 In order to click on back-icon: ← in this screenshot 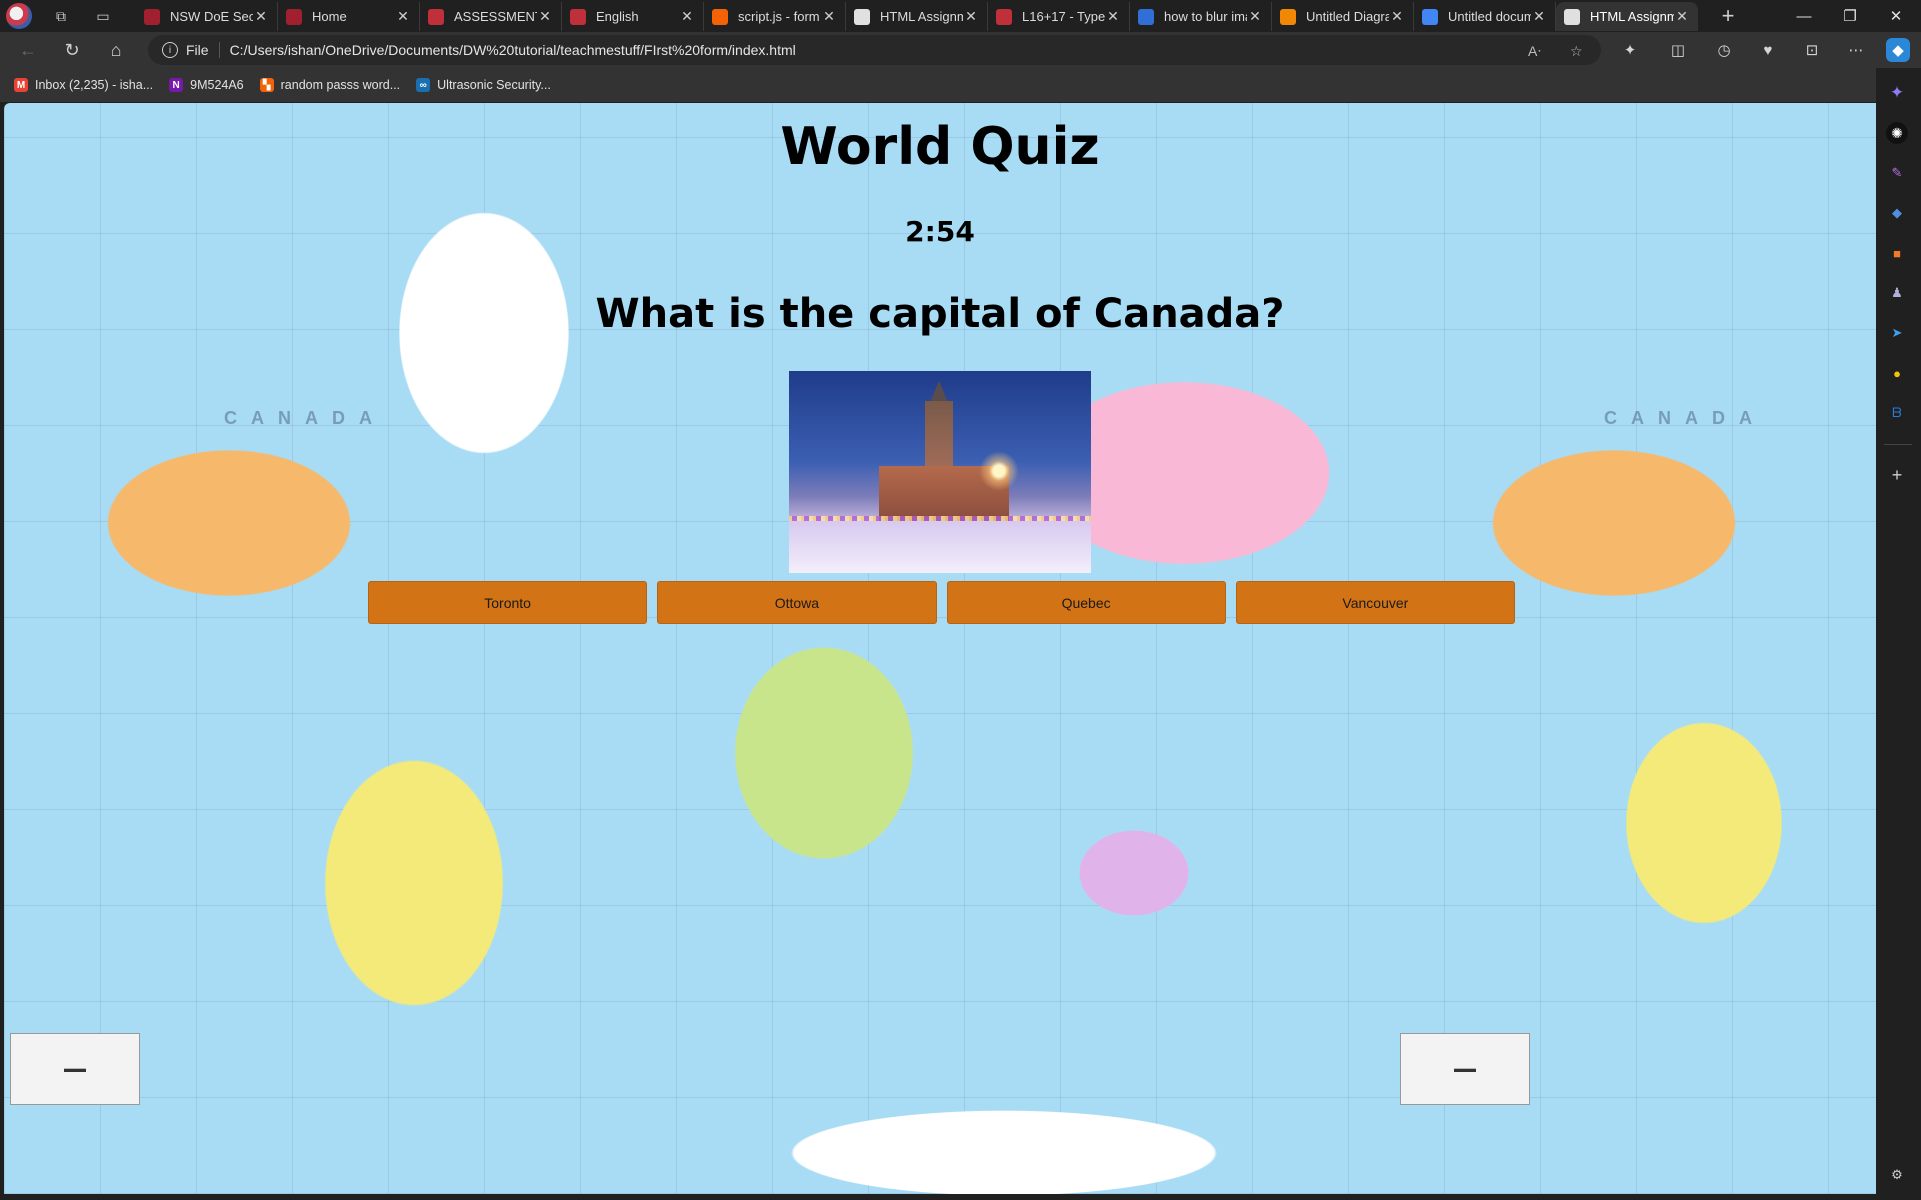, I will do `click(28, 50)`.